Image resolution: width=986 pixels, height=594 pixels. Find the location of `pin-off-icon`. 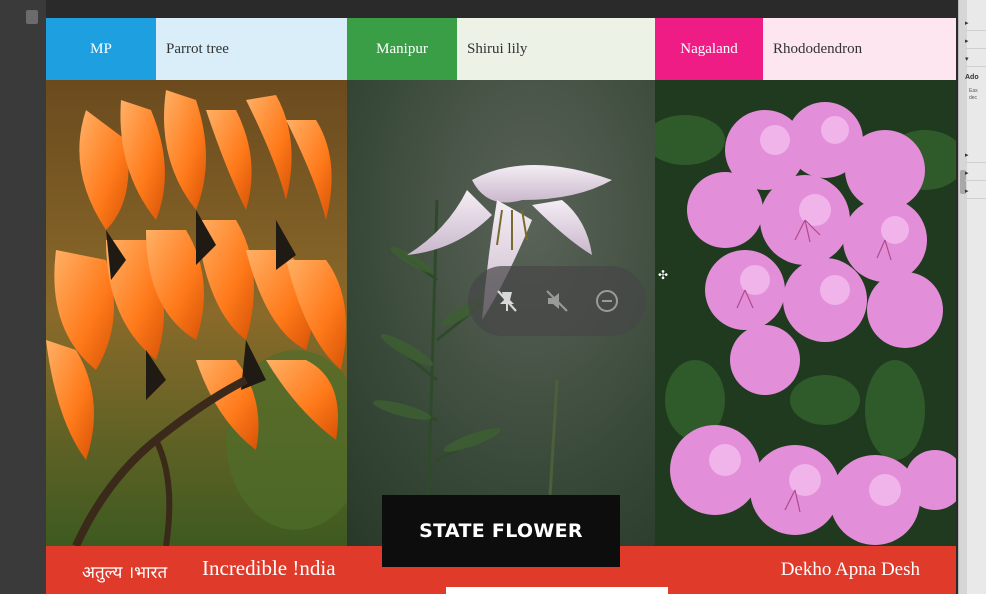

pin-off-icon is located at coordinates (507, 301).